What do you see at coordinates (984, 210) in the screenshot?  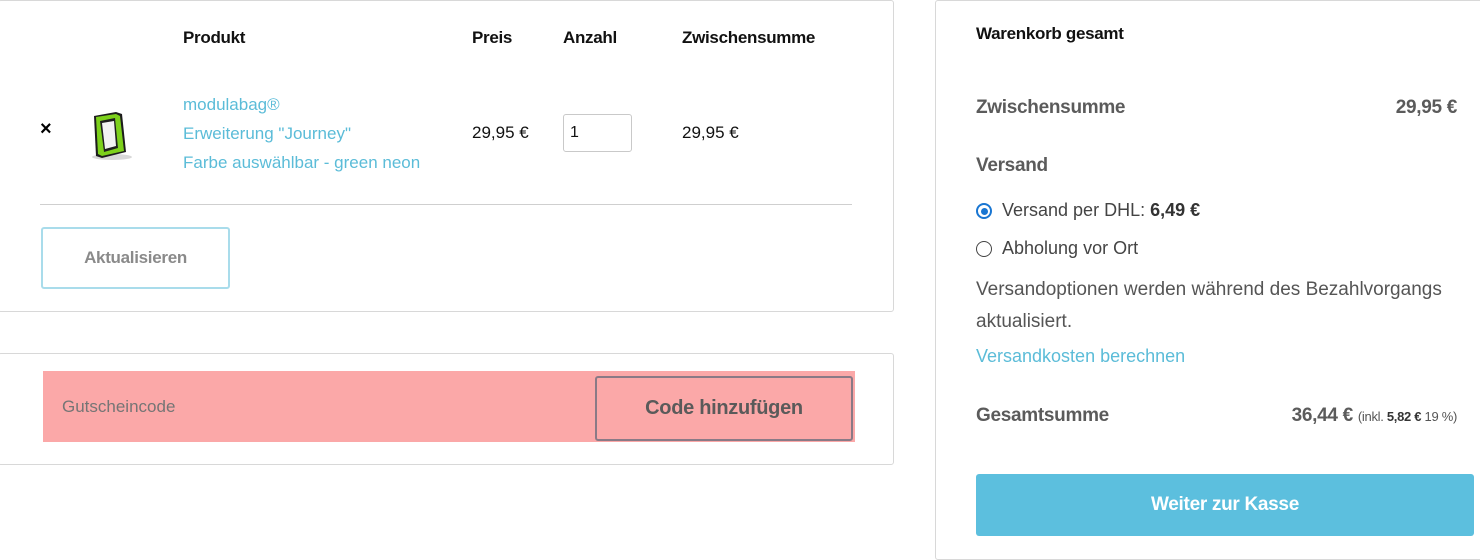 I see `radio-selected-icon` at bounding box center [984, 210].